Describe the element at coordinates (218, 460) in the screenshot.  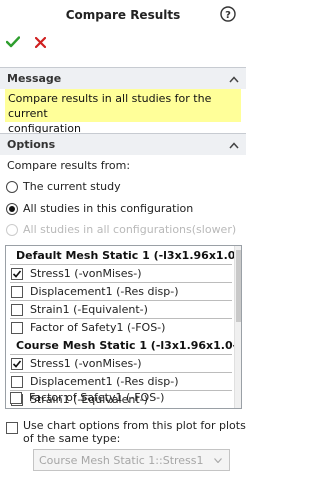
I see `chevron-down-icon` at that location.